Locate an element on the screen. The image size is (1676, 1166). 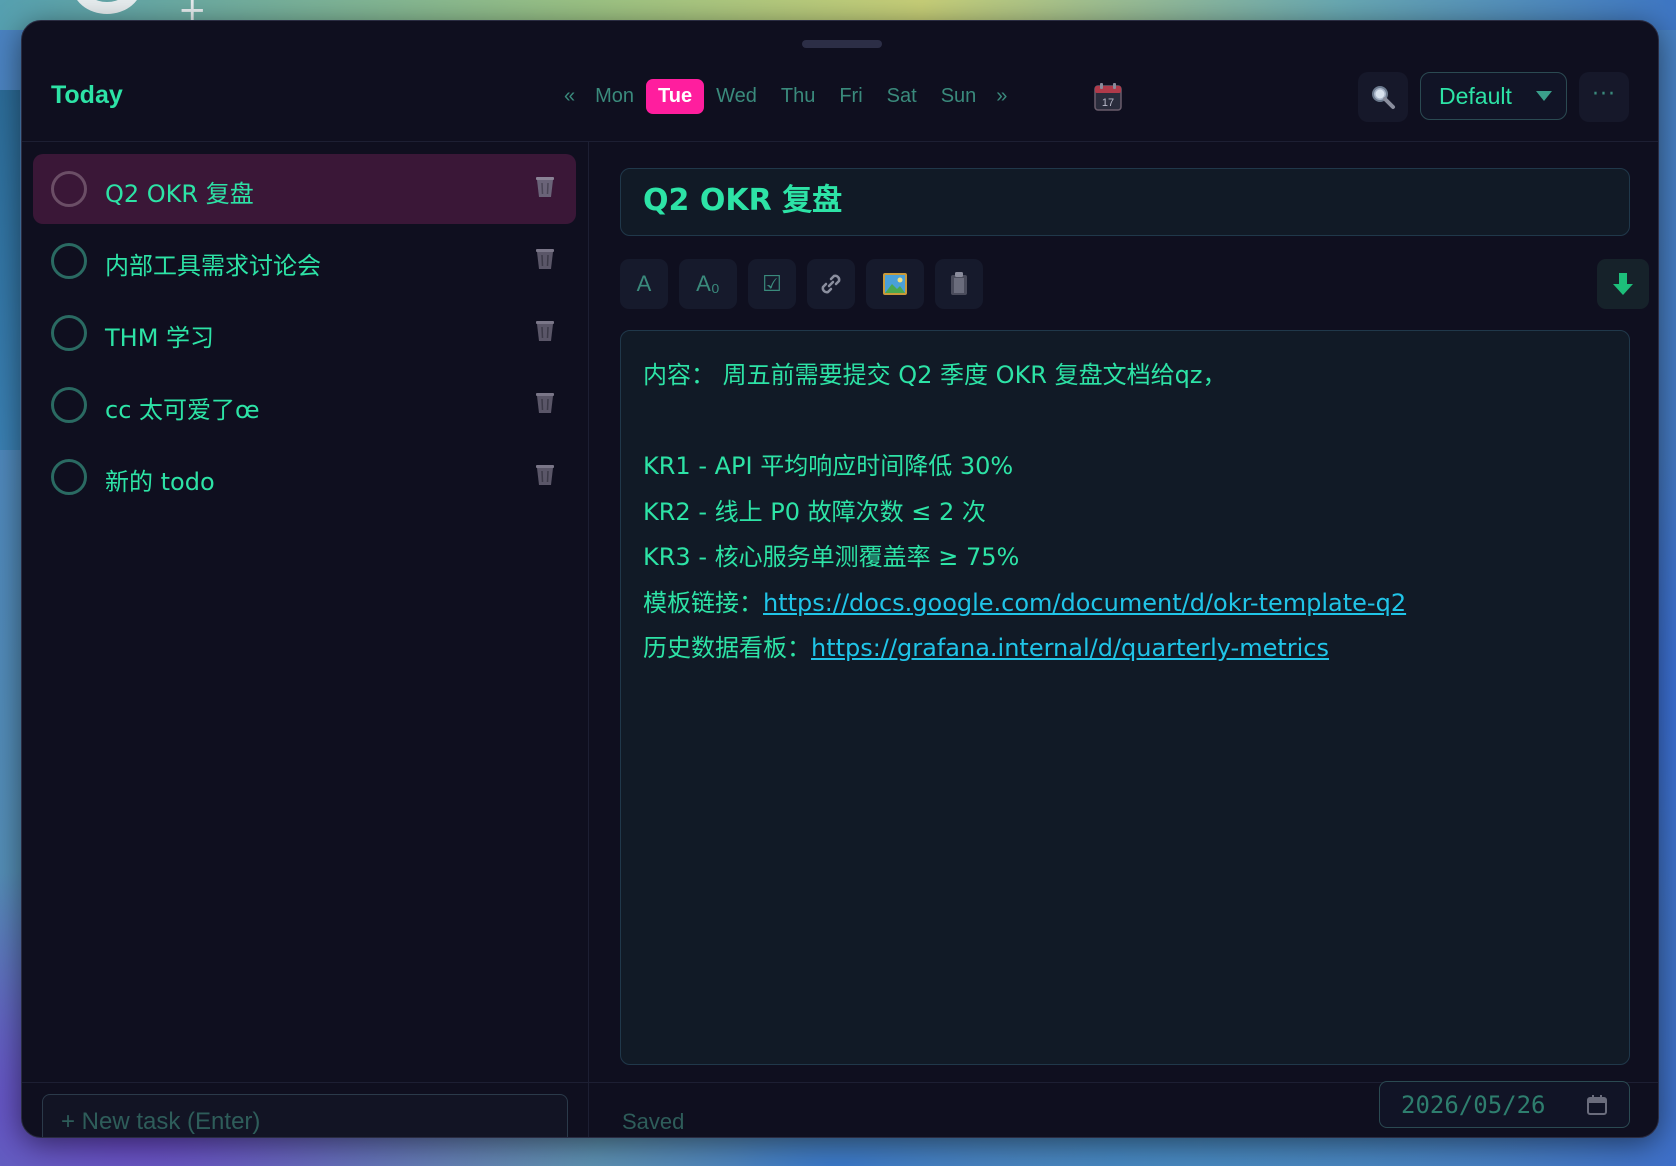
chevron-down-icon is located at coordinates (1544, 96).